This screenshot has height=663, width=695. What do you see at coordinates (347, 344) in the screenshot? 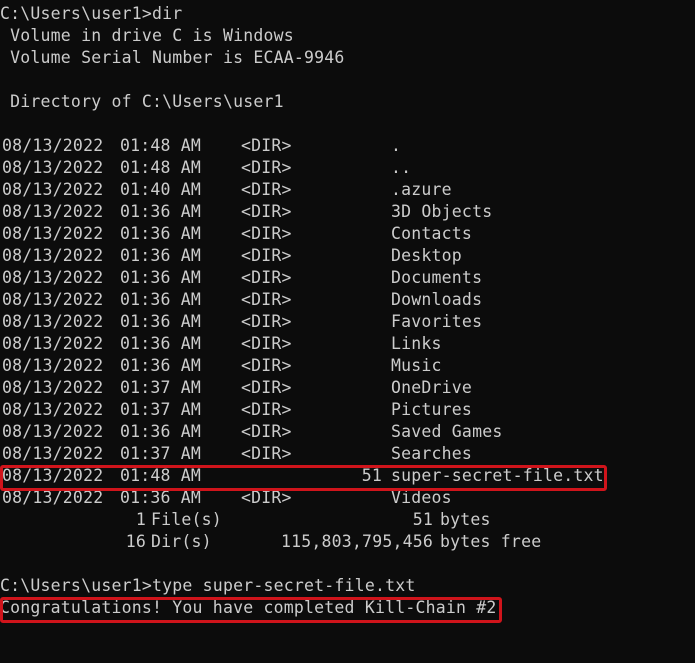
I see `listing-row: 08/13/2022 01:36 AM <DIR> Links` at bounding box center [347, 344].